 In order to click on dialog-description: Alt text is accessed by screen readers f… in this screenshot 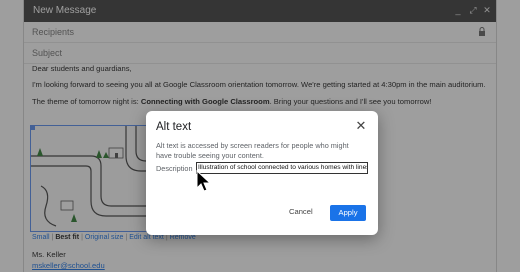, I will do `click(252, 150)`.